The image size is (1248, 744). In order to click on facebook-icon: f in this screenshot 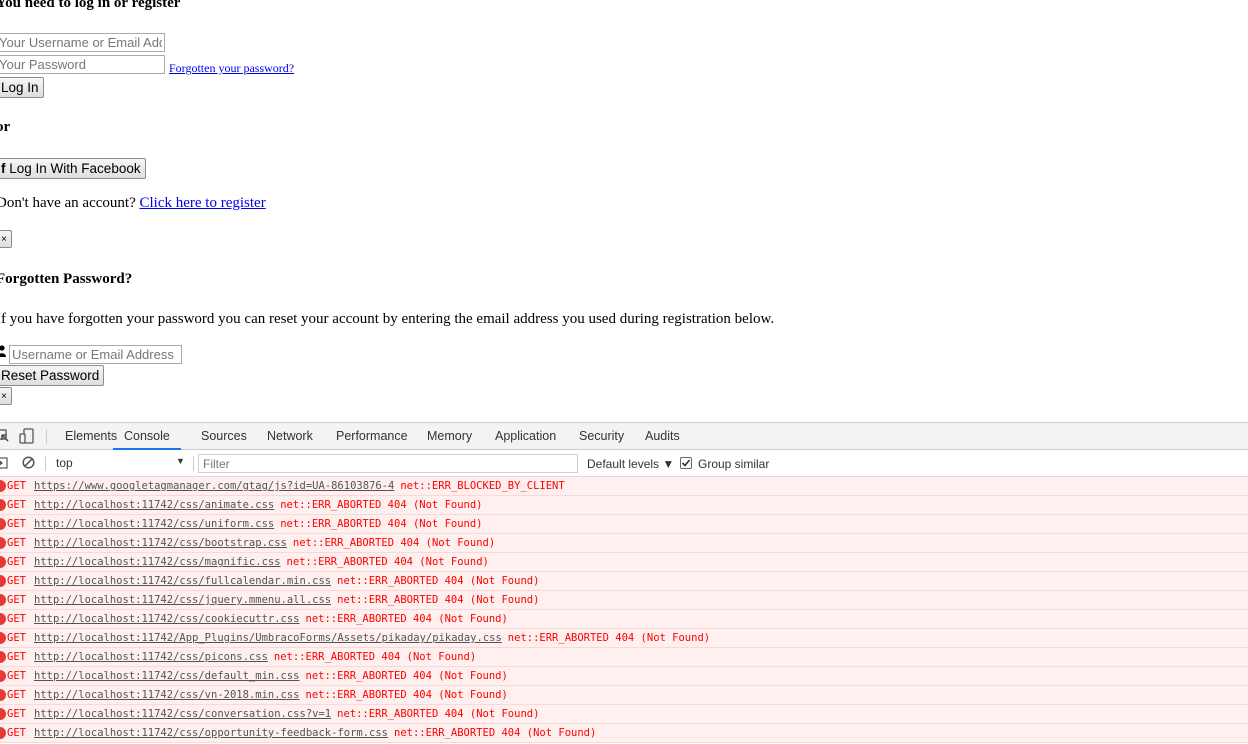, I will do `click(3, 168)`.